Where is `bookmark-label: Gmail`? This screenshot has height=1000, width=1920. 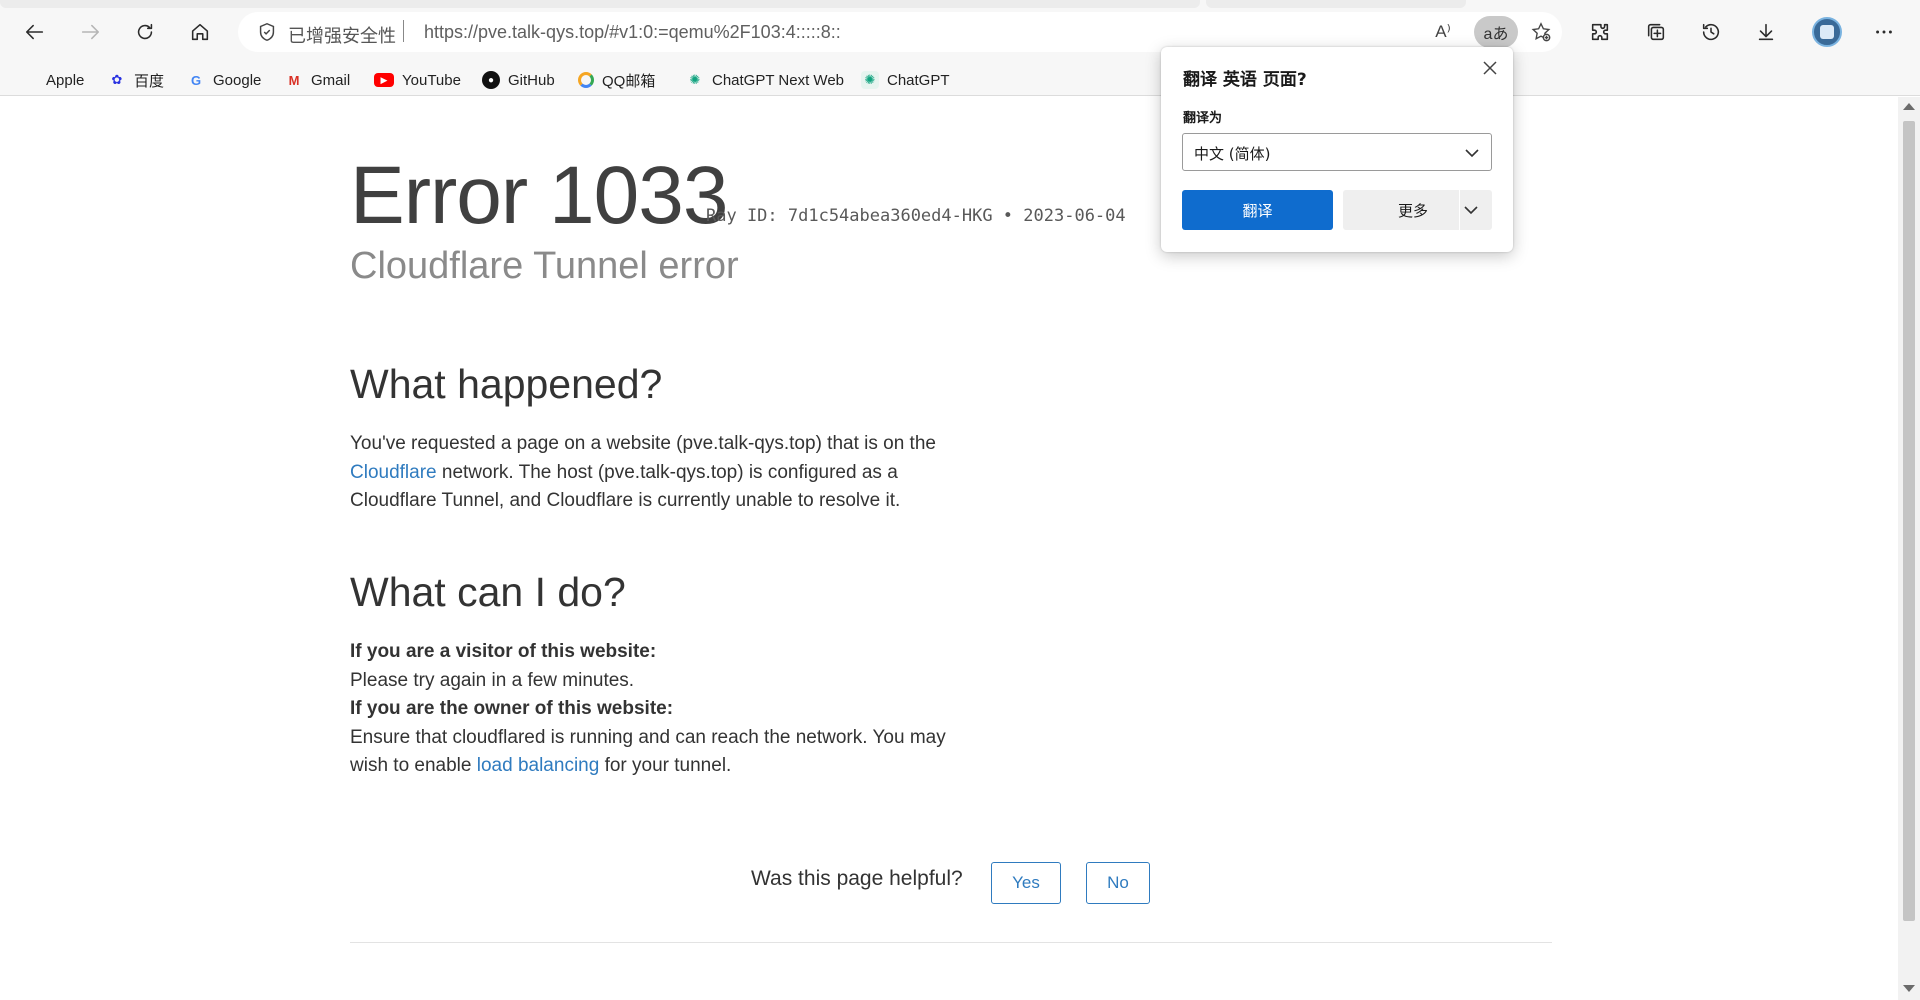
bookmark-label: Gmail is located at coordinates (331, 80).